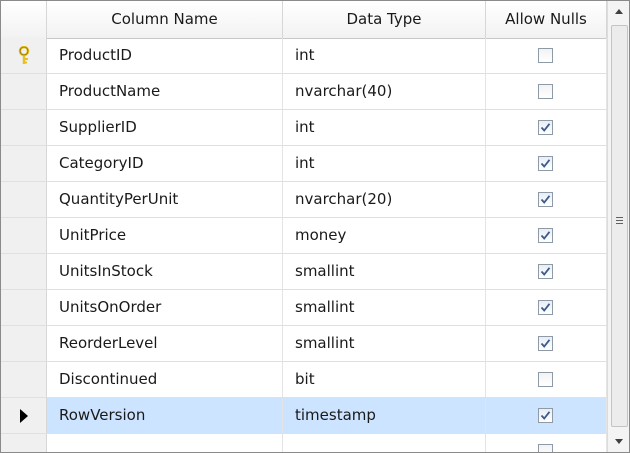 This screenshot has width=630, height=453. Describe the element at coordinates (165, 343) in the screenshot. I see `column-name-cell: ReorderLevel` at that location.